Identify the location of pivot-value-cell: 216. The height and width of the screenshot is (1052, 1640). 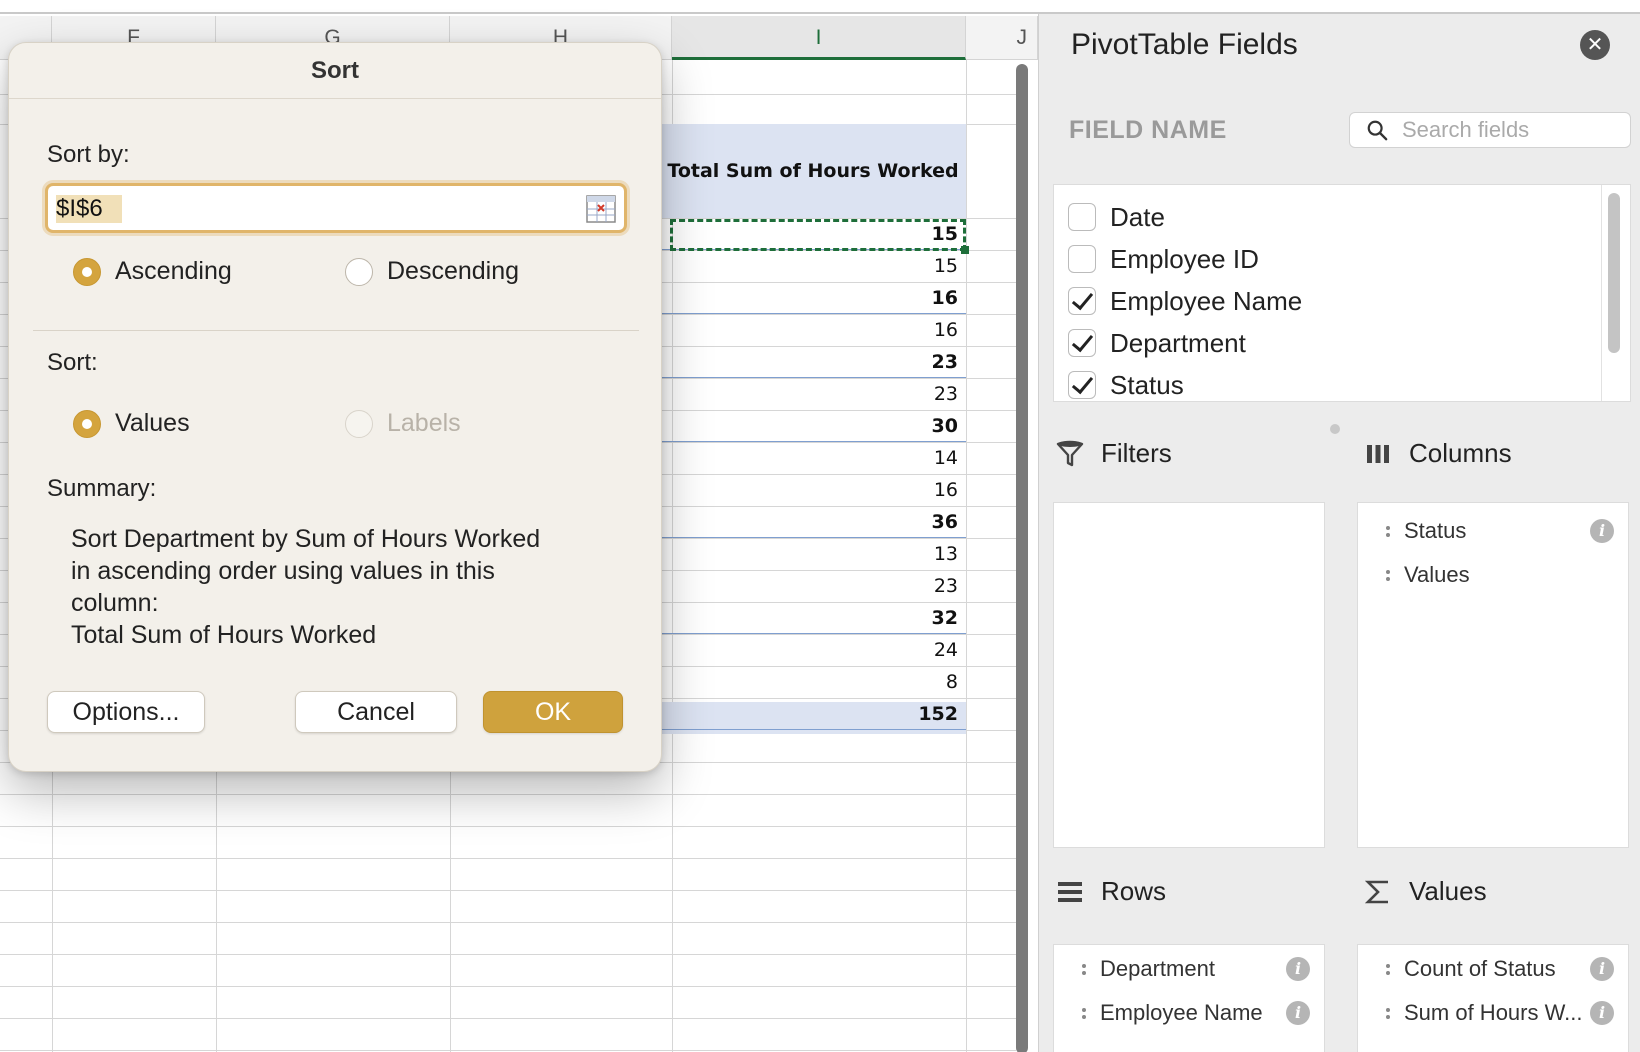
(805, 490).